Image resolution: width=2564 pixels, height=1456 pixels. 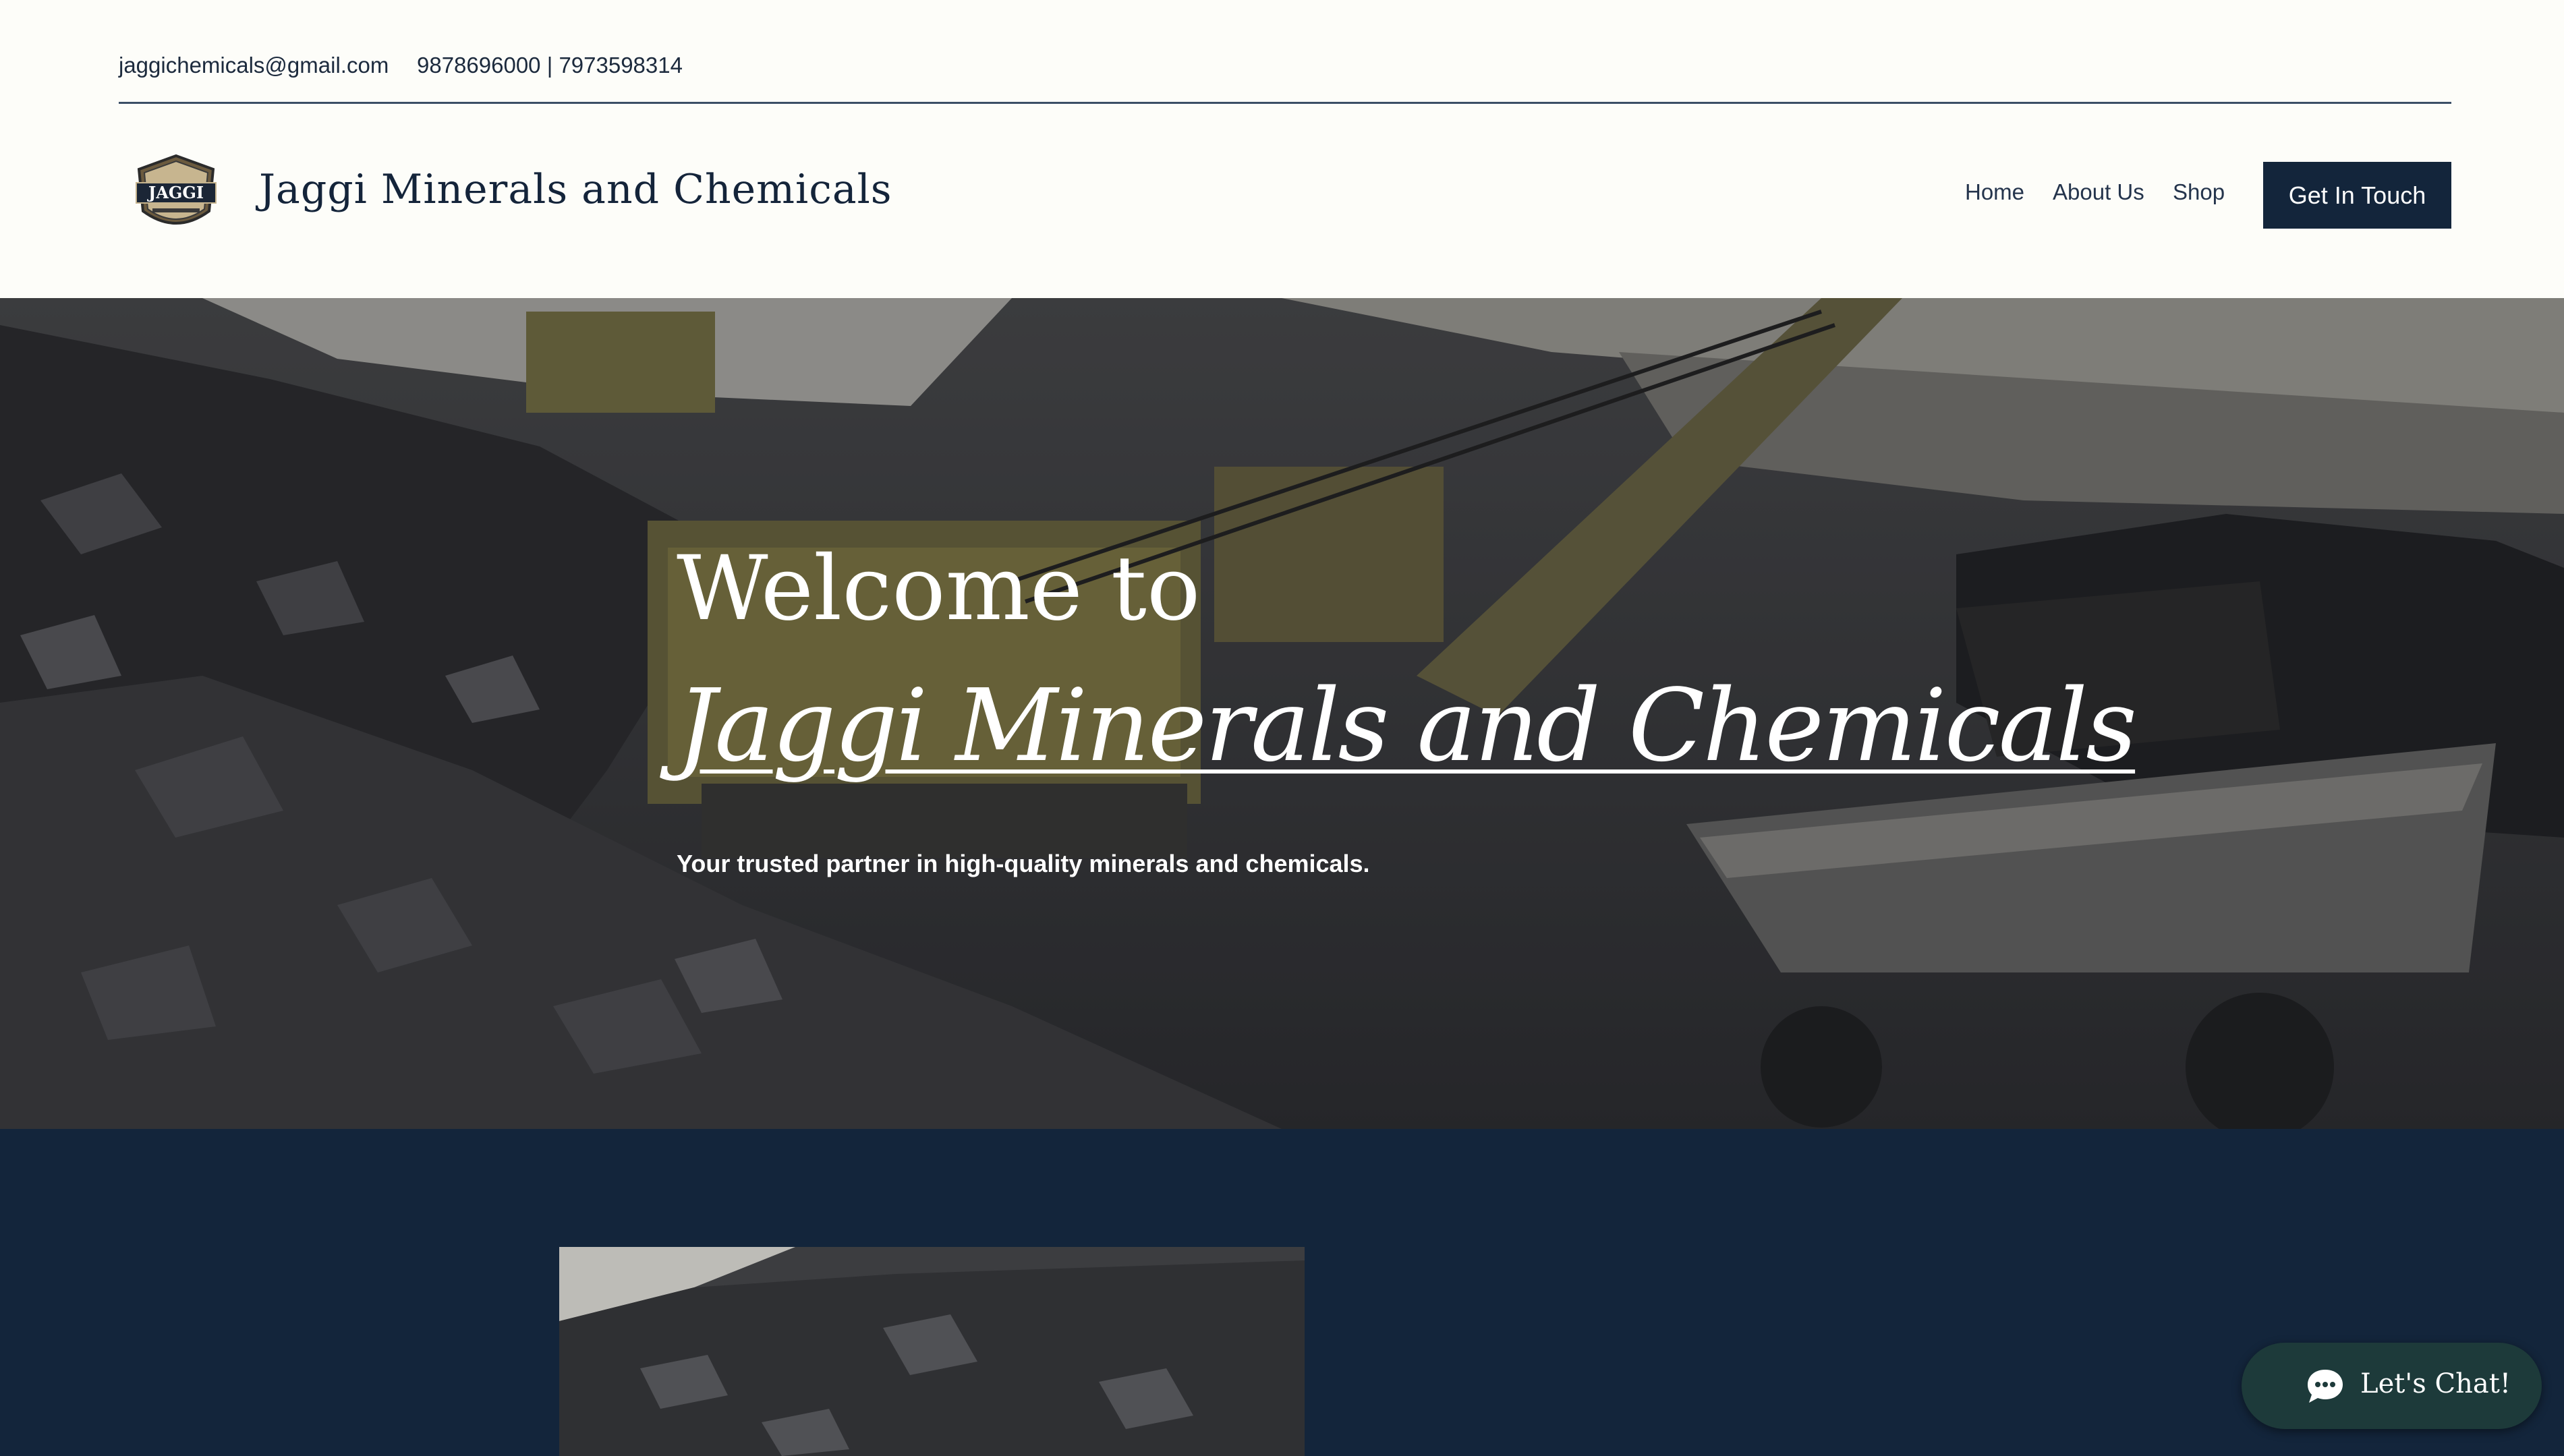 What do you see at coordinates (939, 589) in the screenshot?
I see `hero-welcome-text: Welcome to` at bounding box center [939, 589].